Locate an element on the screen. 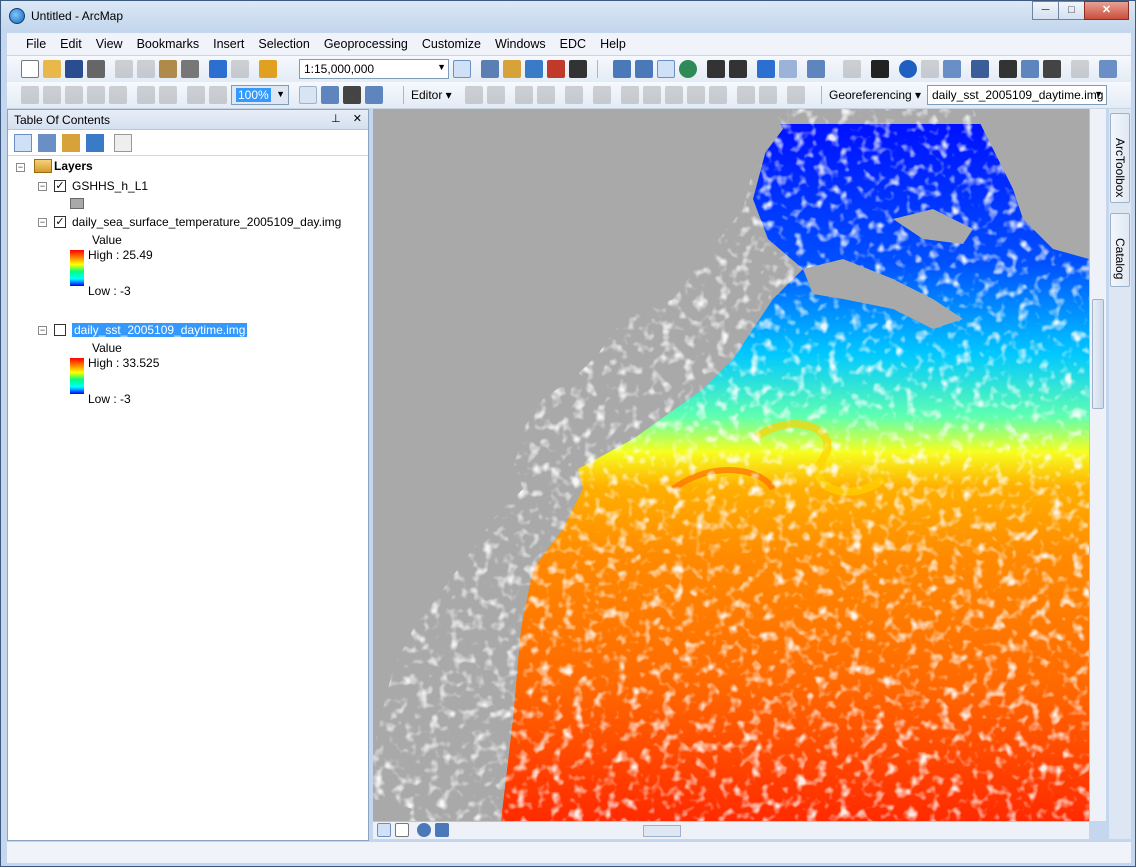 The width and height of the screenshot is (1136, 867). maximize-button: □ is located at coordinates (1071, 10).